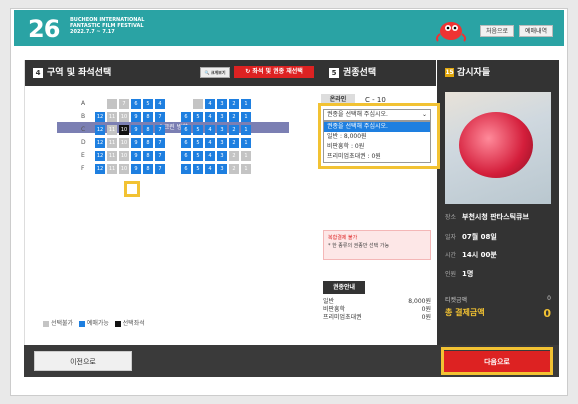 The image size is (578, 404). Describe the element at coordinates (379, 136) in the screenshot. I see `dropdown-highlight-frame` at that location.